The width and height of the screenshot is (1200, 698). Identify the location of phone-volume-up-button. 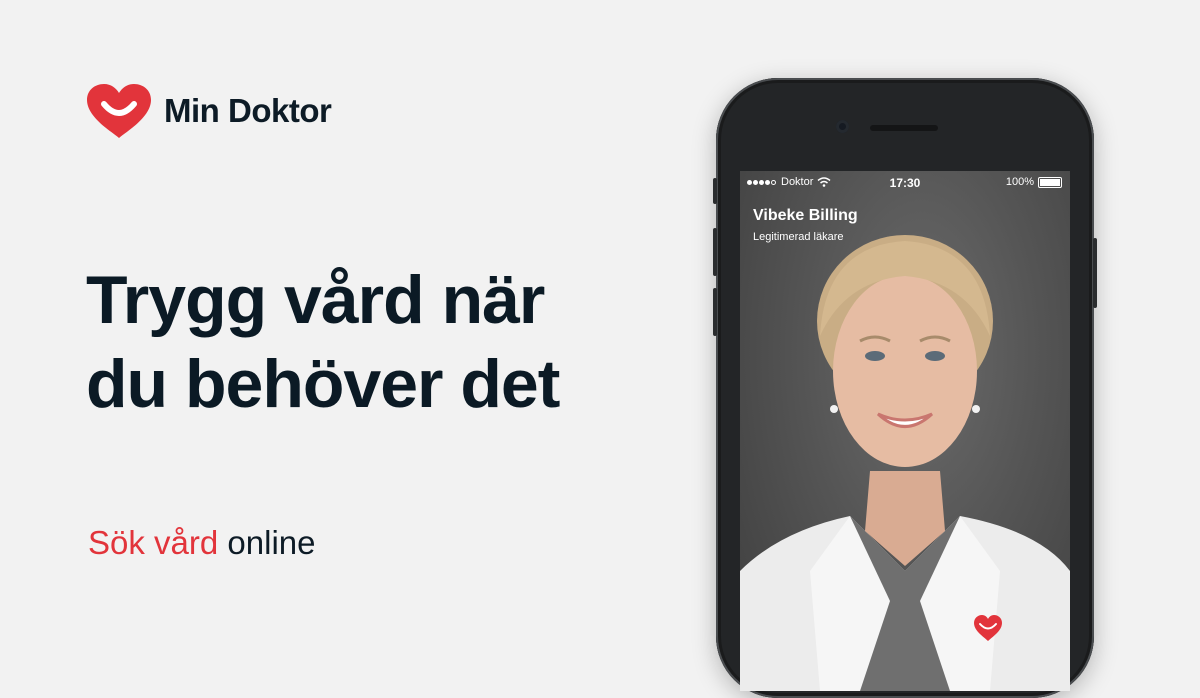
(715, 252).